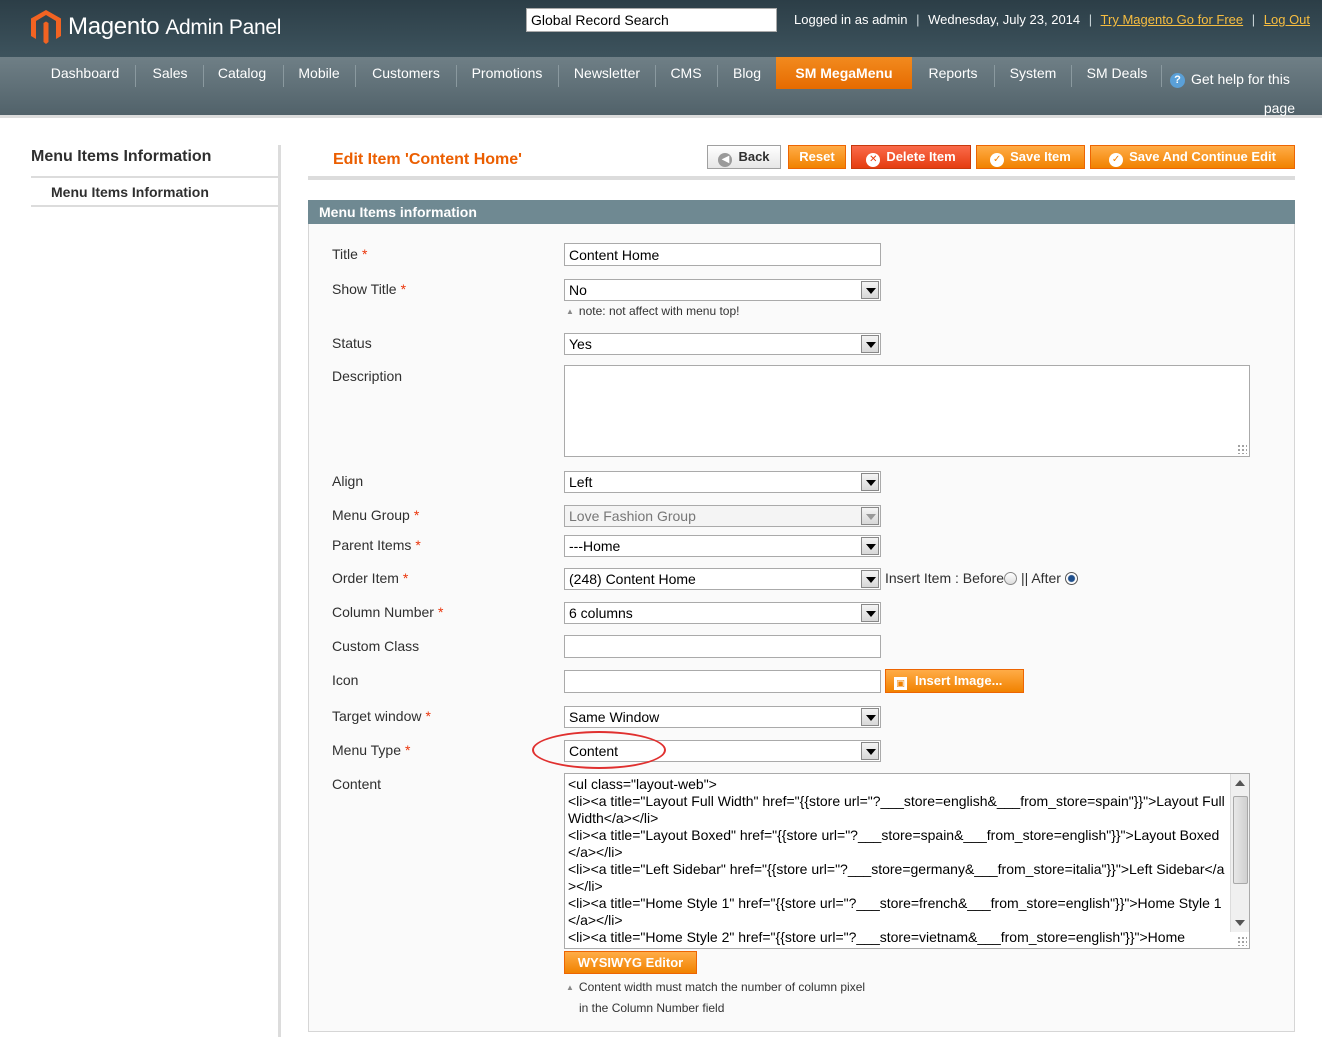 This screenshot has width=1322, height=1062. Describe the element at coordinates (242, 73) in the screenshot. I see `nav-catalog: Catalog` at that location.